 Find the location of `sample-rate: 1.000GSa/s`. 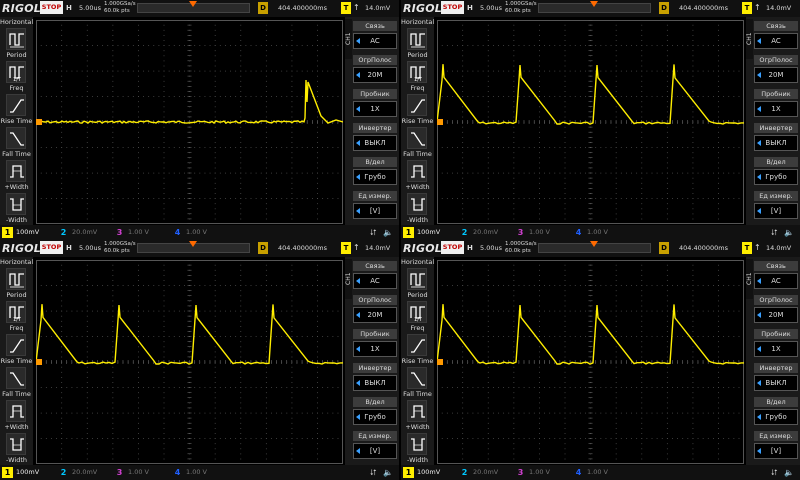

sample-rate: 1.000GSa/s is located at coordinates (521, 4).